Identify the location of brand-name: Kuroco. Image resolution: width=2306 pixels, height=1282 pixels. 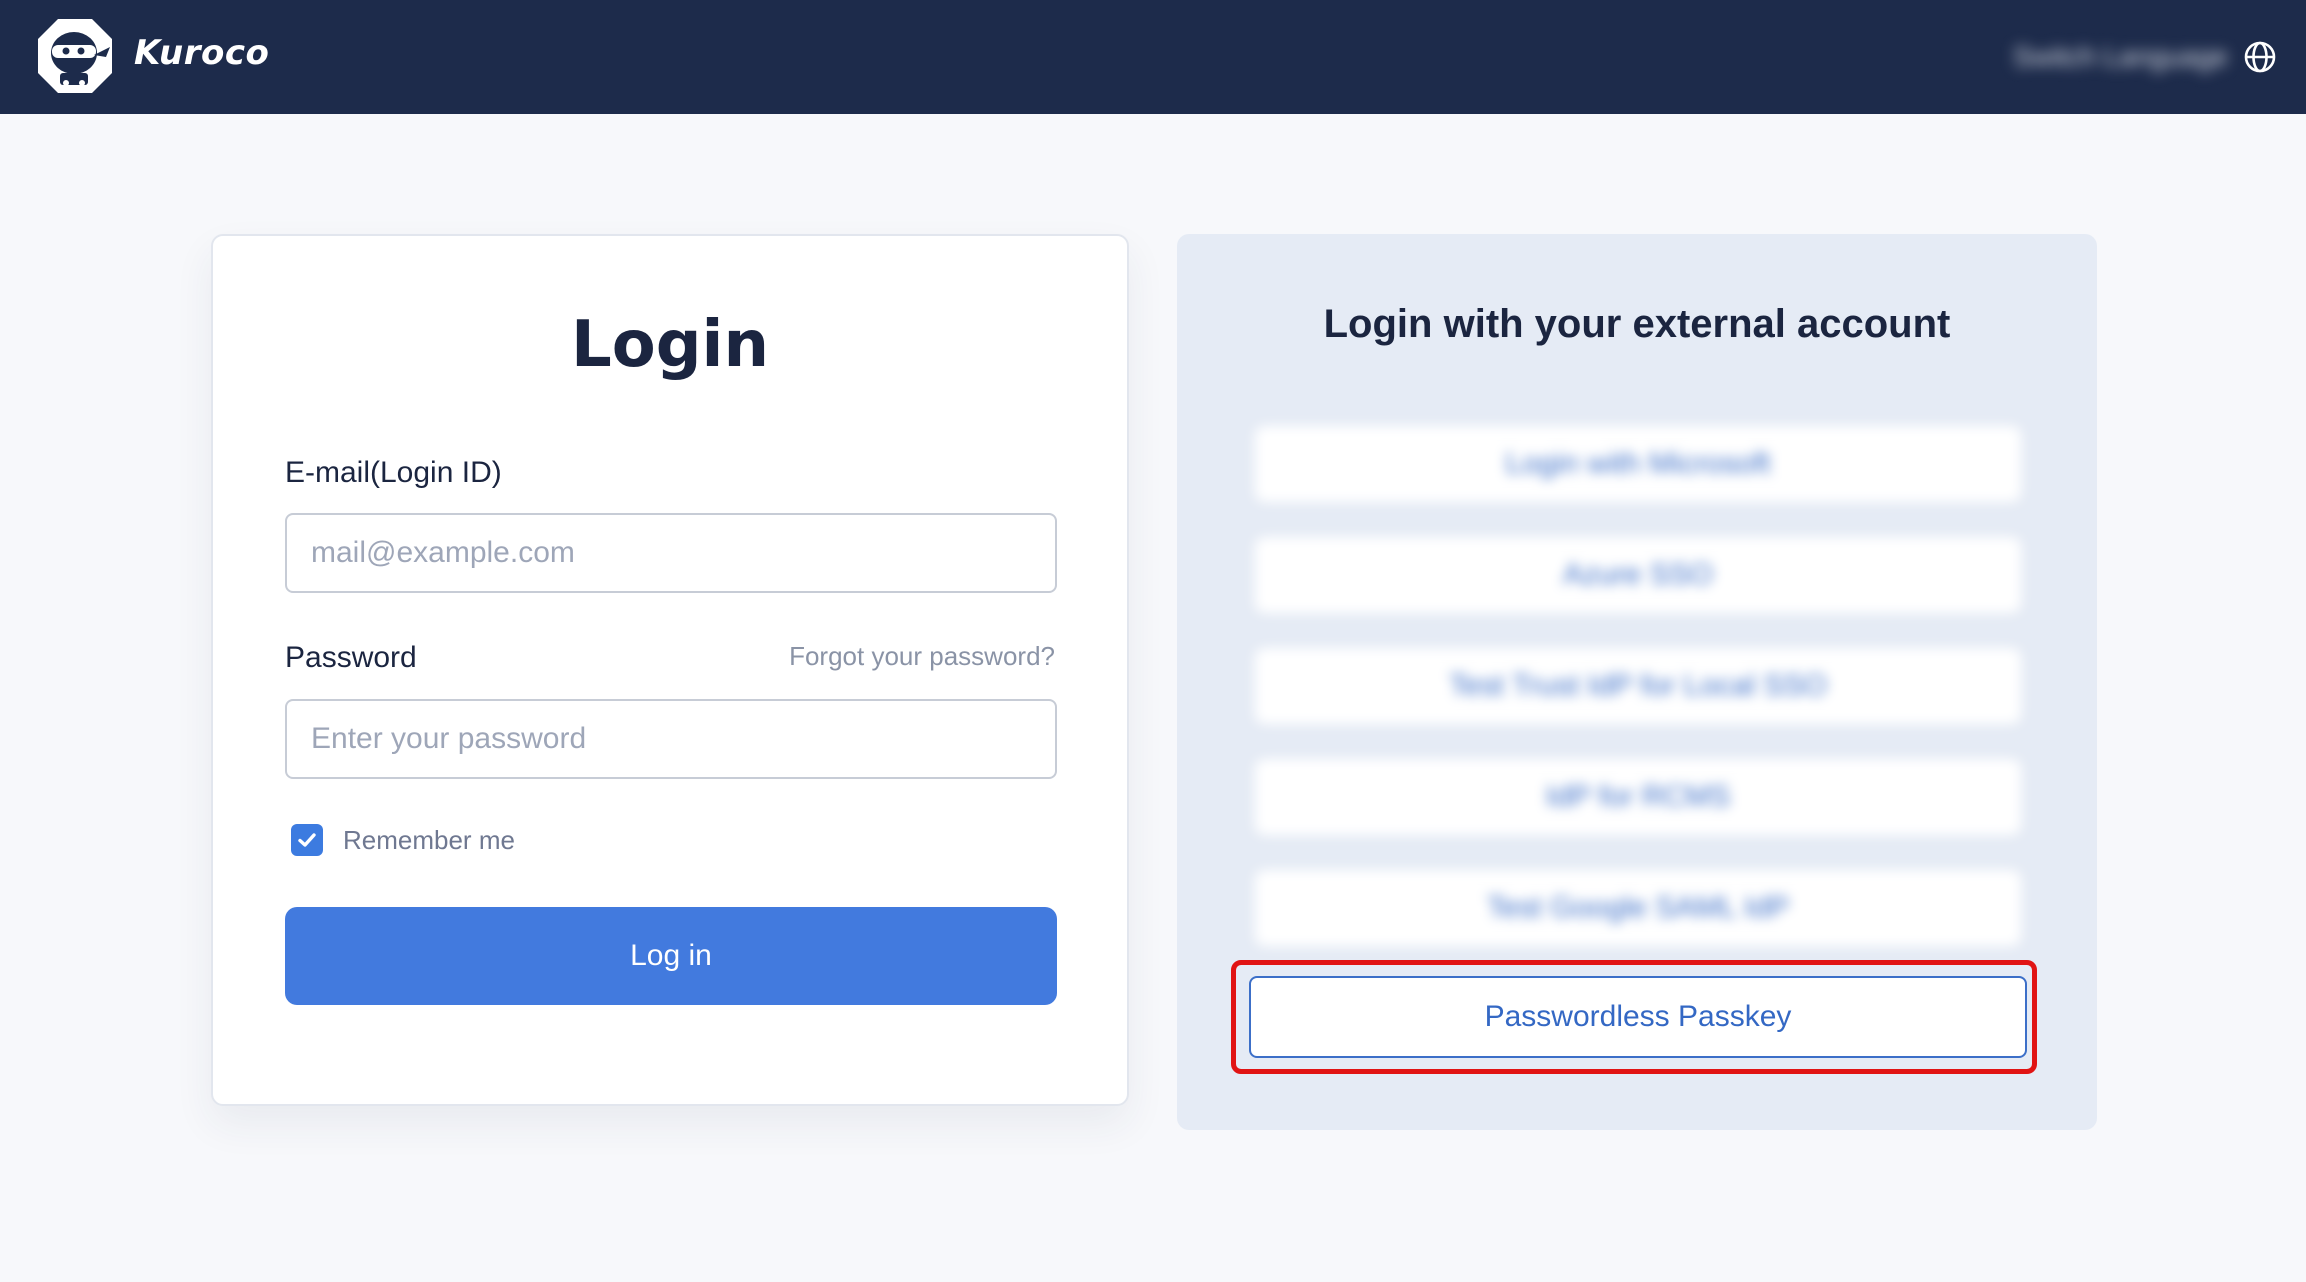
(202, 53).